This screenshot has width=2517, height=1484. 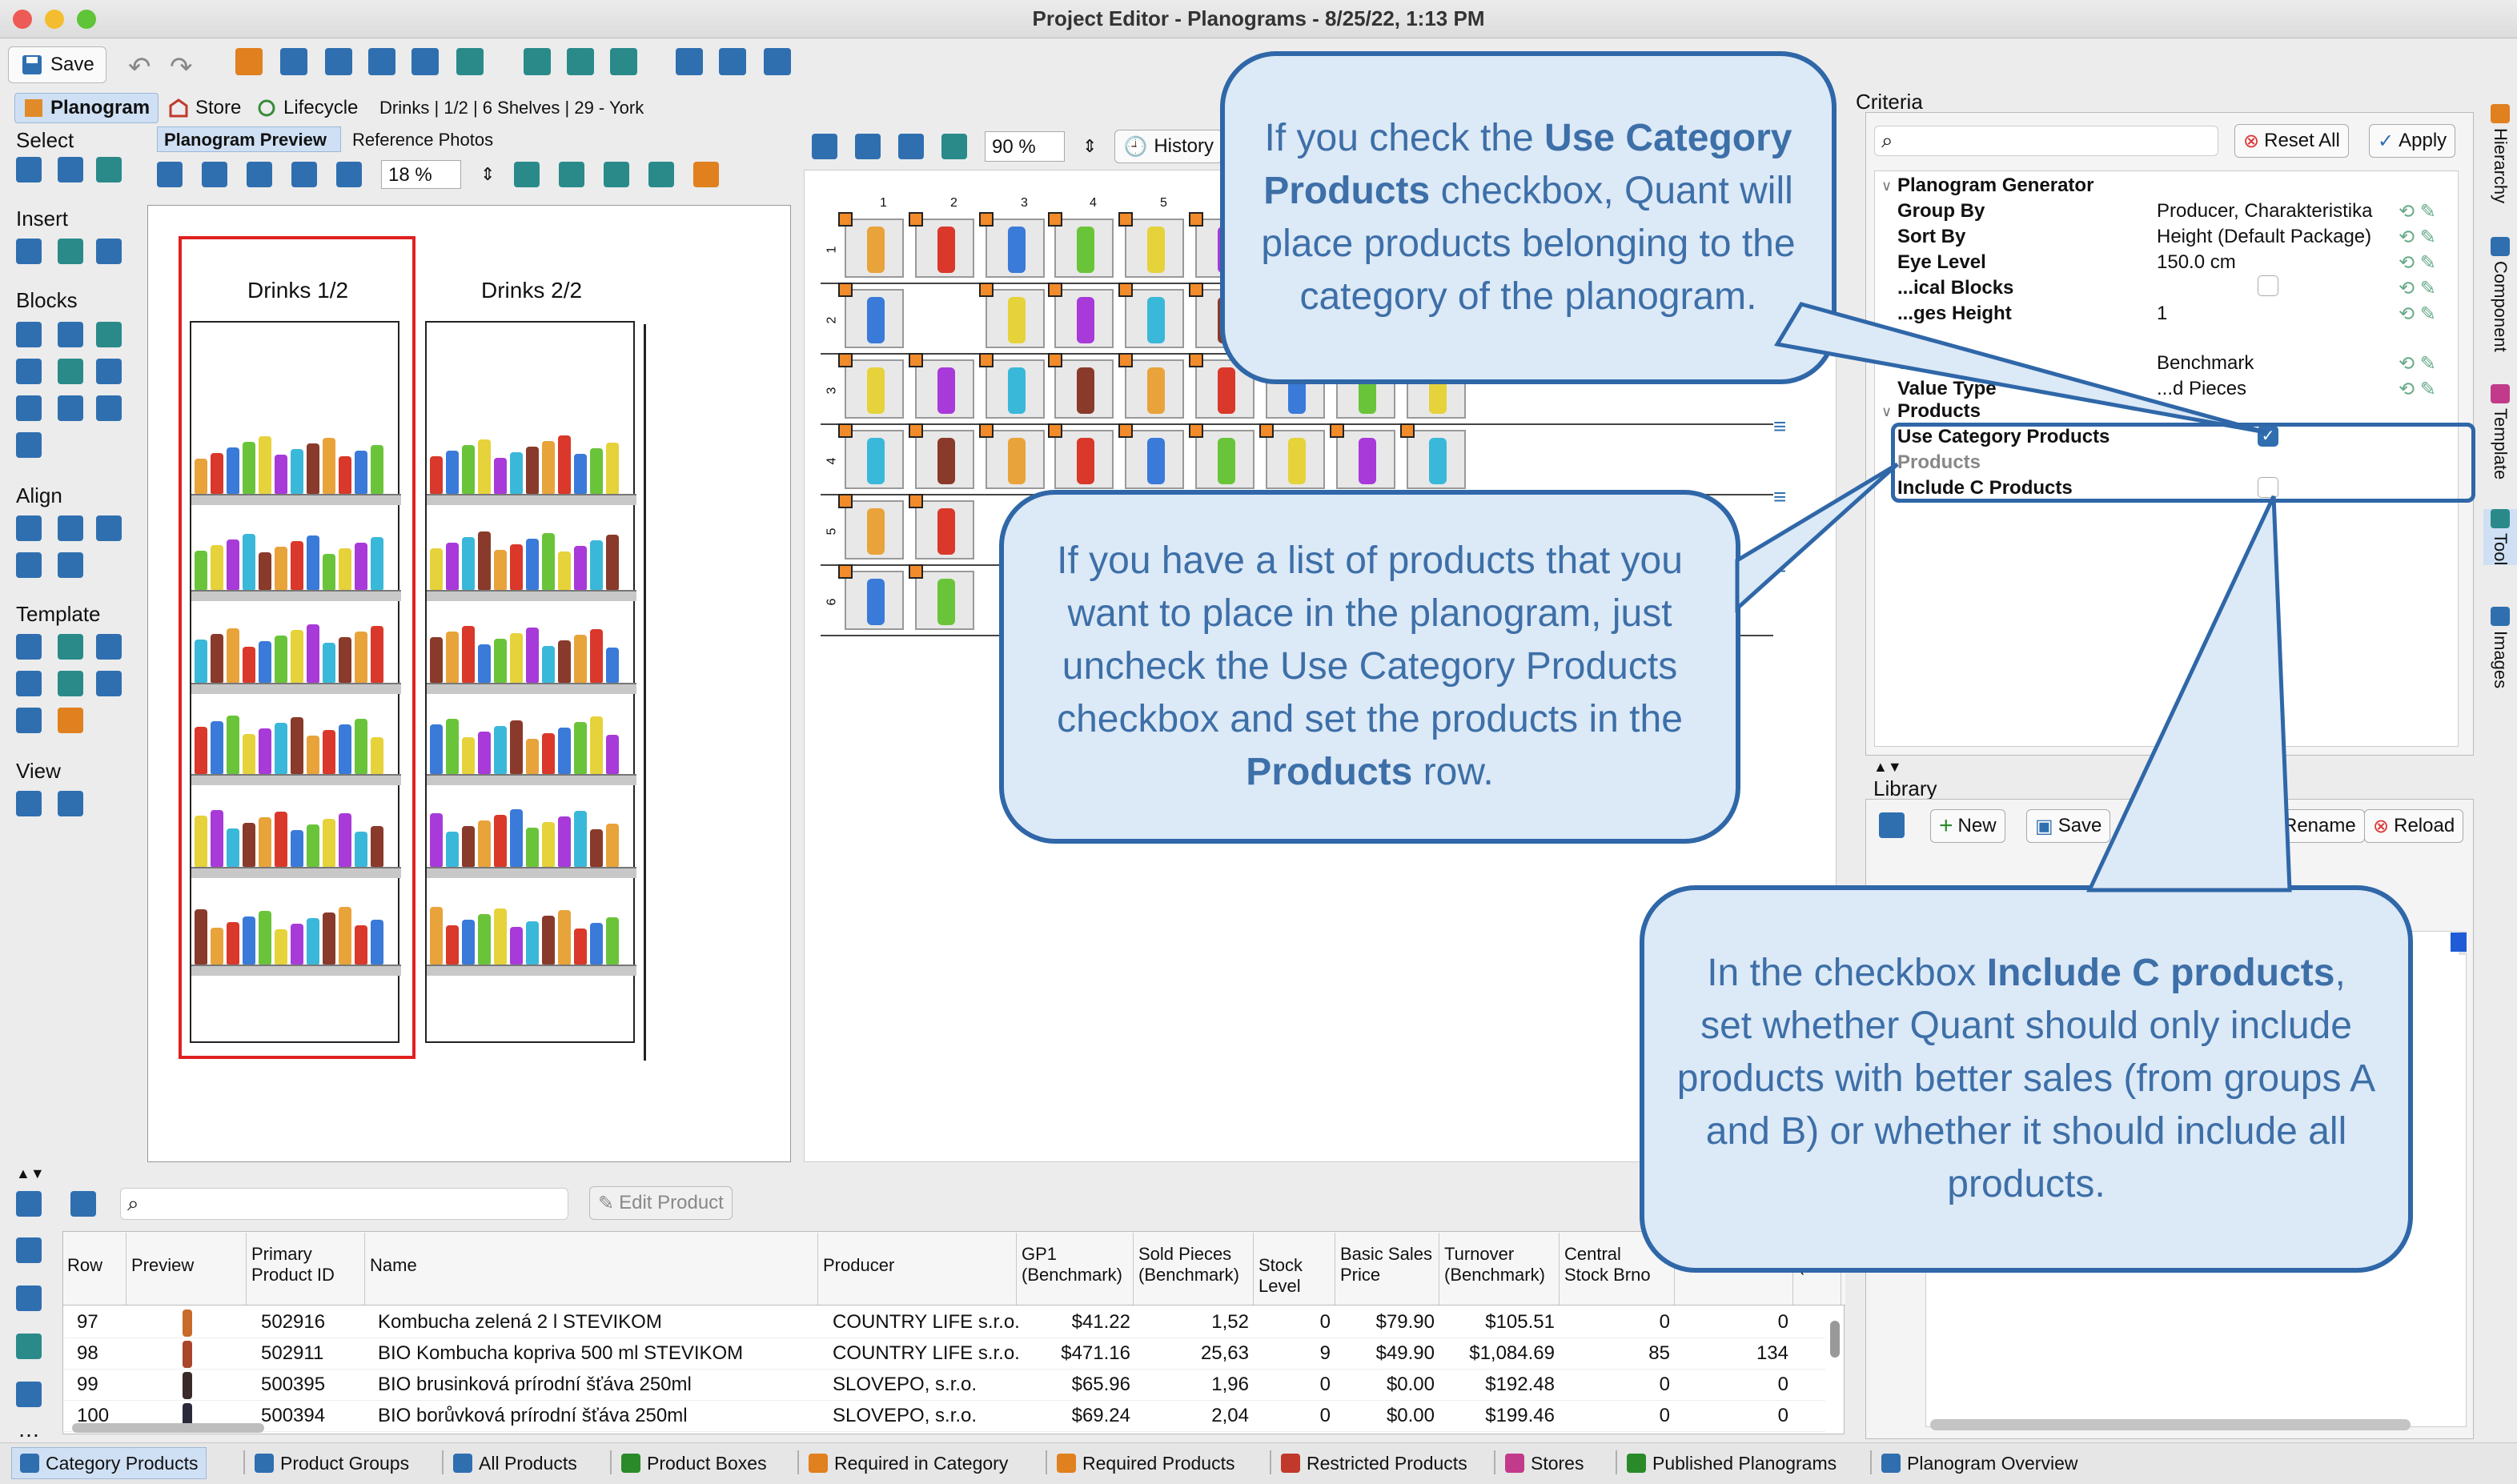 I want to click on save-button: Save, so click(x=57, y=64).